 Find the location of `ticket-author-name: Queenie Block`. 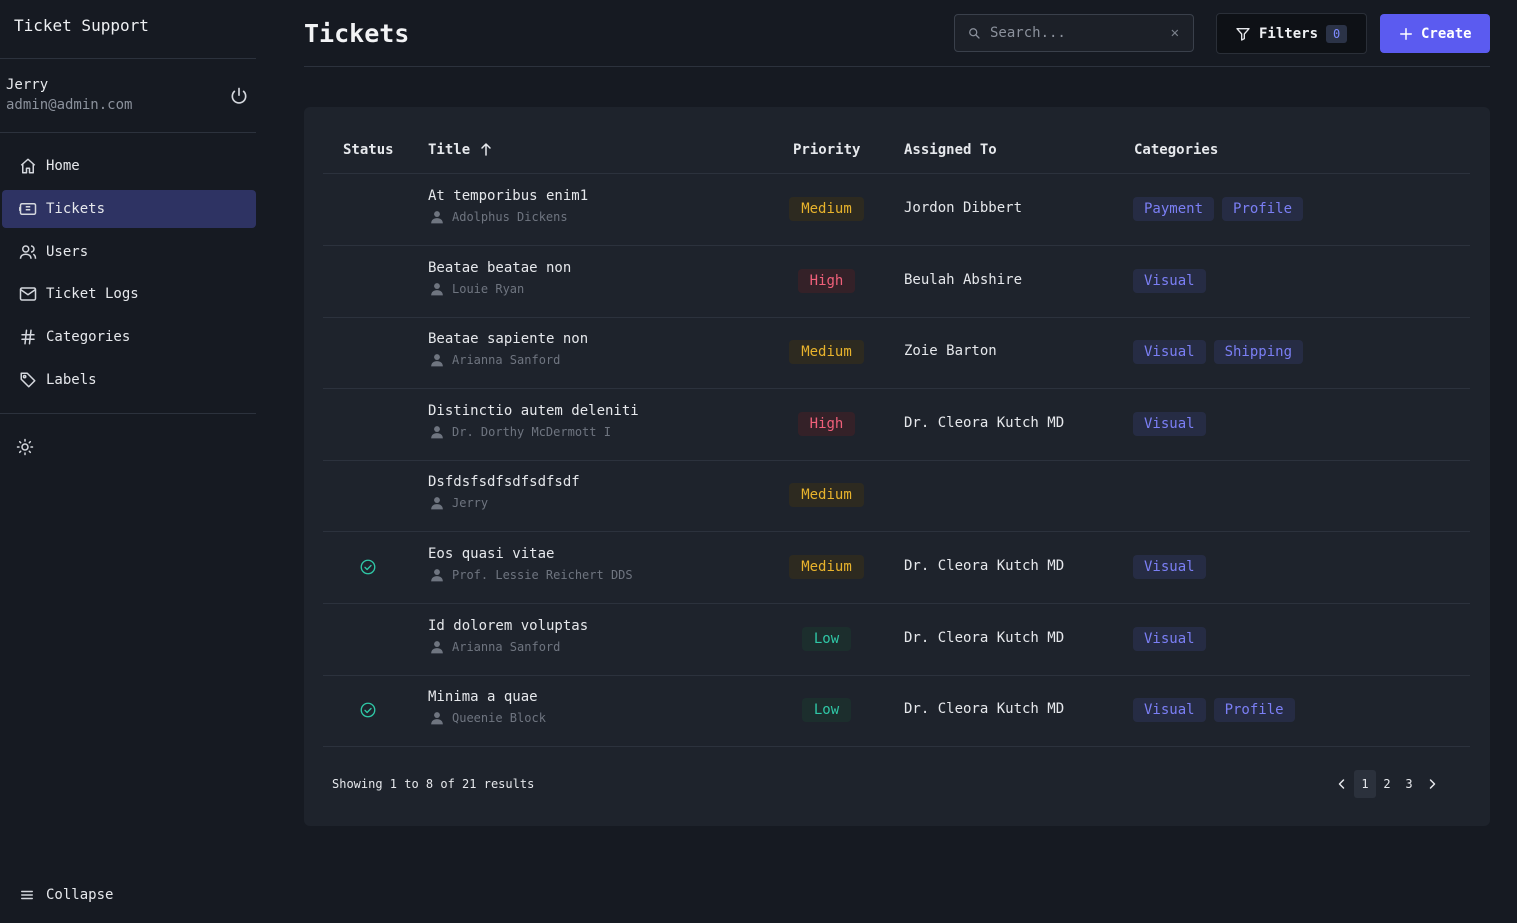

ticket-author-name: Queenie Block is located at coordinates (499, 718).